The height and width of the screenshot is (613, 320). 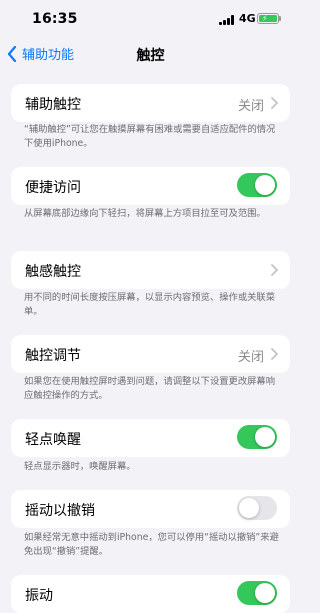 I want to click on assistive-touch-row: 辅助触控 关闭, so click(x=150, y=103).